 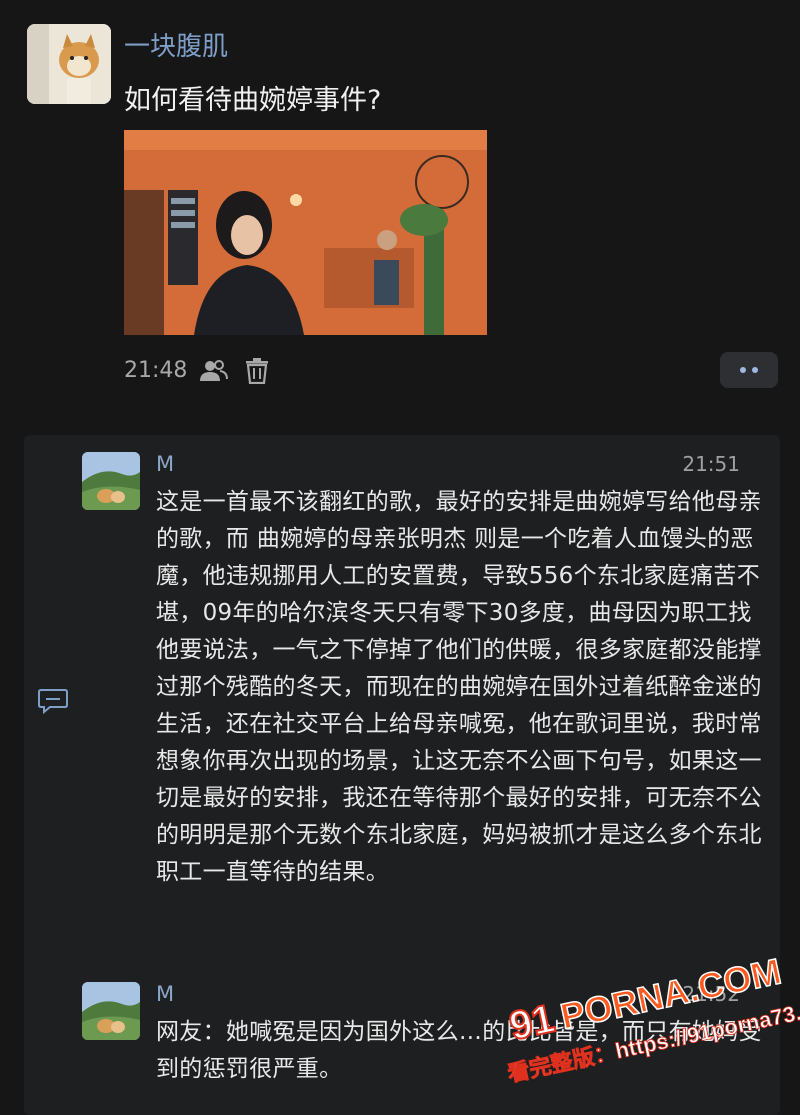 I want to click on post-time: 21:48, so click(x=156, y=370).